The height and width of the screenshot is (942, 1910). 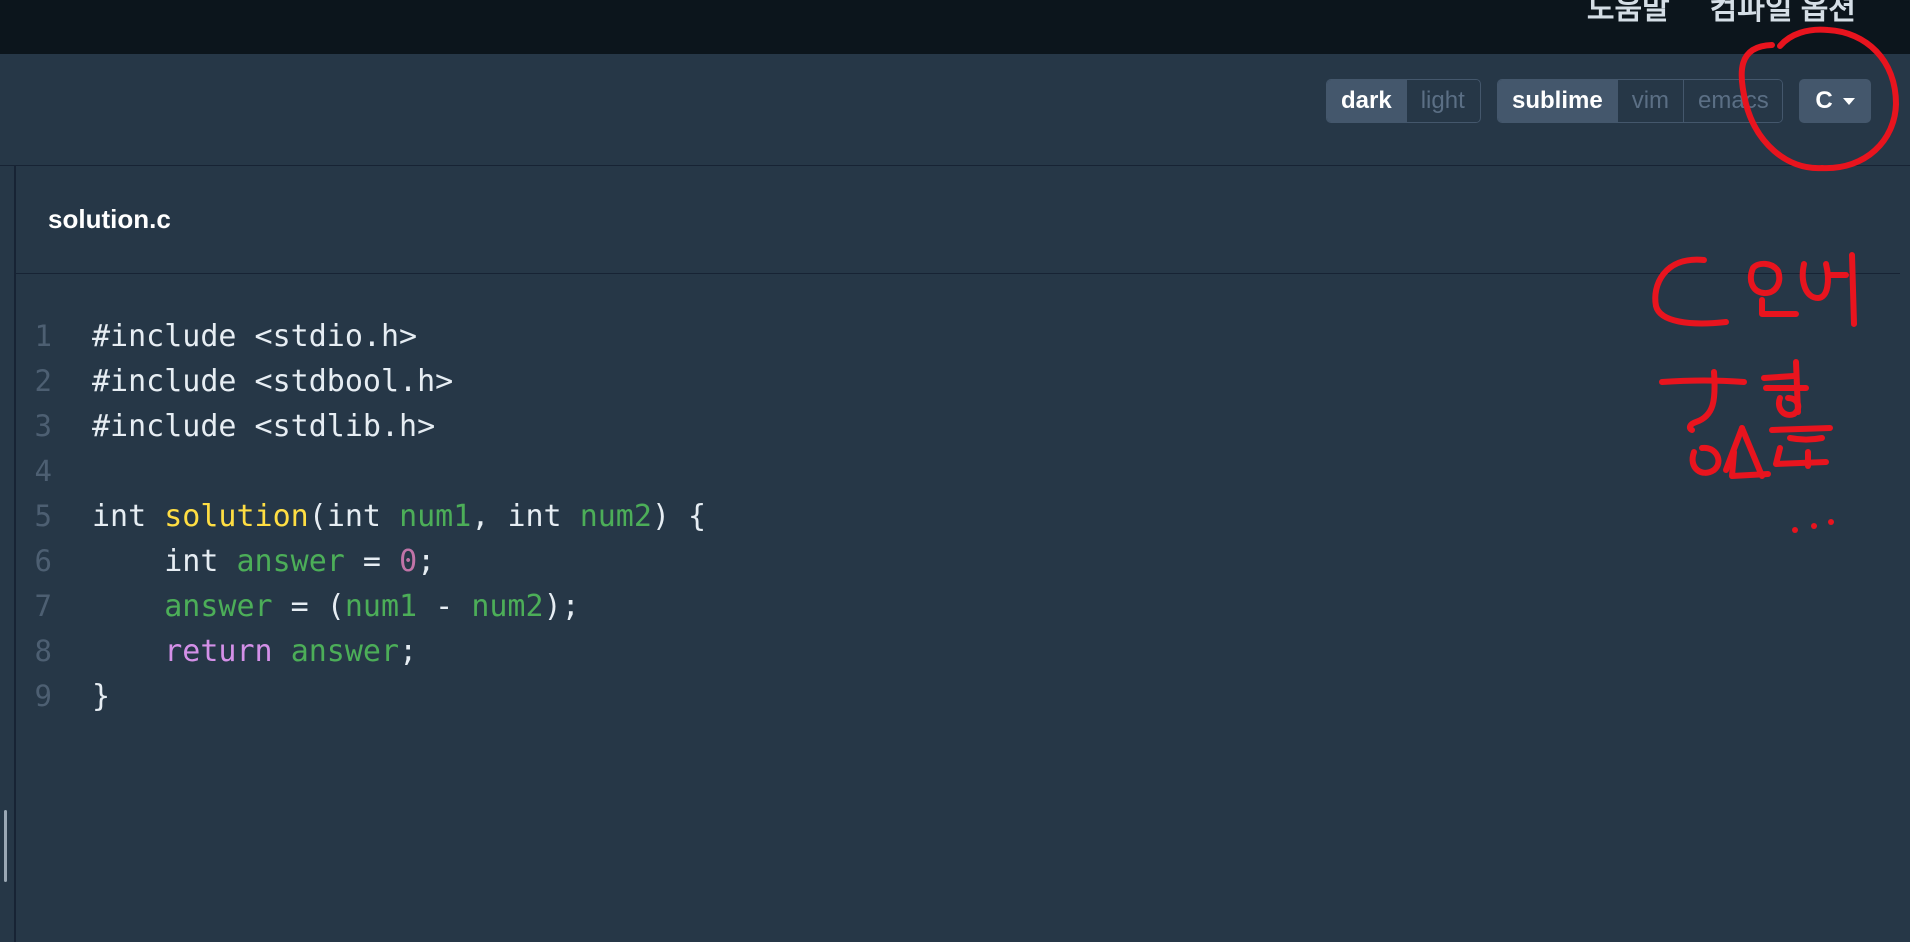 What do you see at coordinates (1442, 101) in the screenshot?
I see `theme-light-button: light` at bounding box center [1442, 101].